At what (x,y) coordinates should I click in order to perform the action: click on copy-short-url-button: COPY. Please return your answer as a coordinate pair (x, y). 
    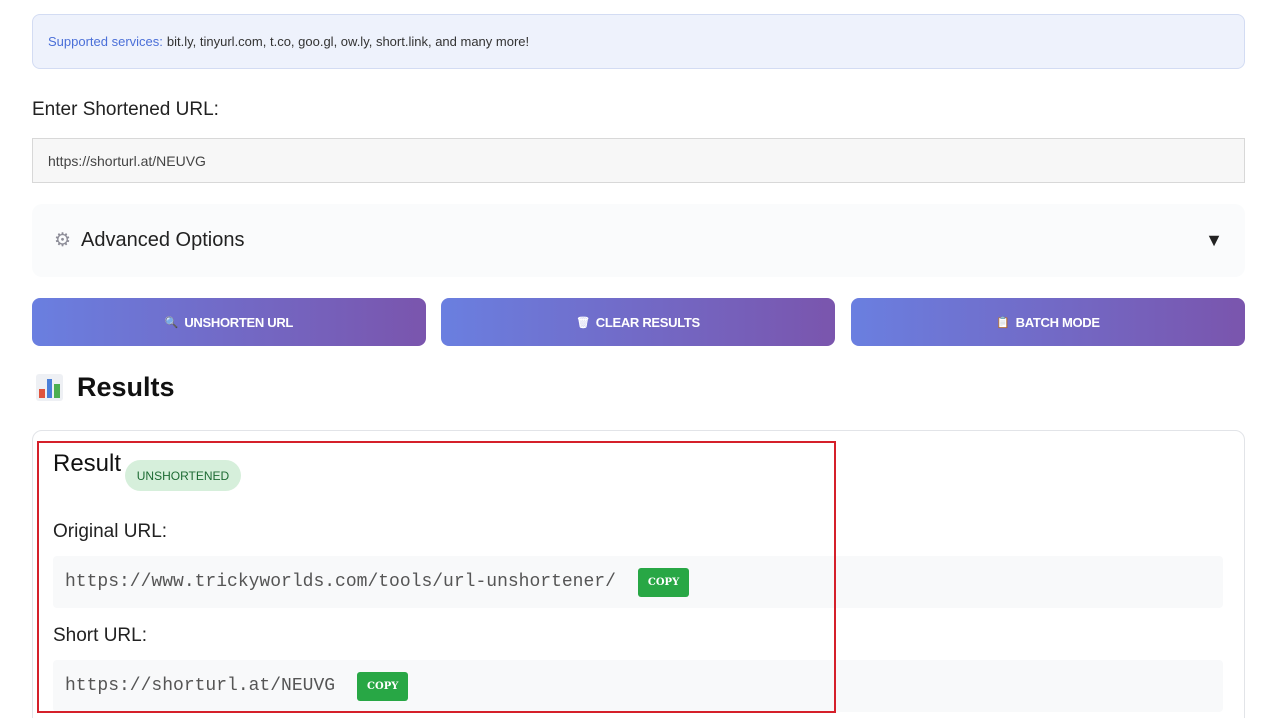
    Looking at the image, I should click on (383, 686).